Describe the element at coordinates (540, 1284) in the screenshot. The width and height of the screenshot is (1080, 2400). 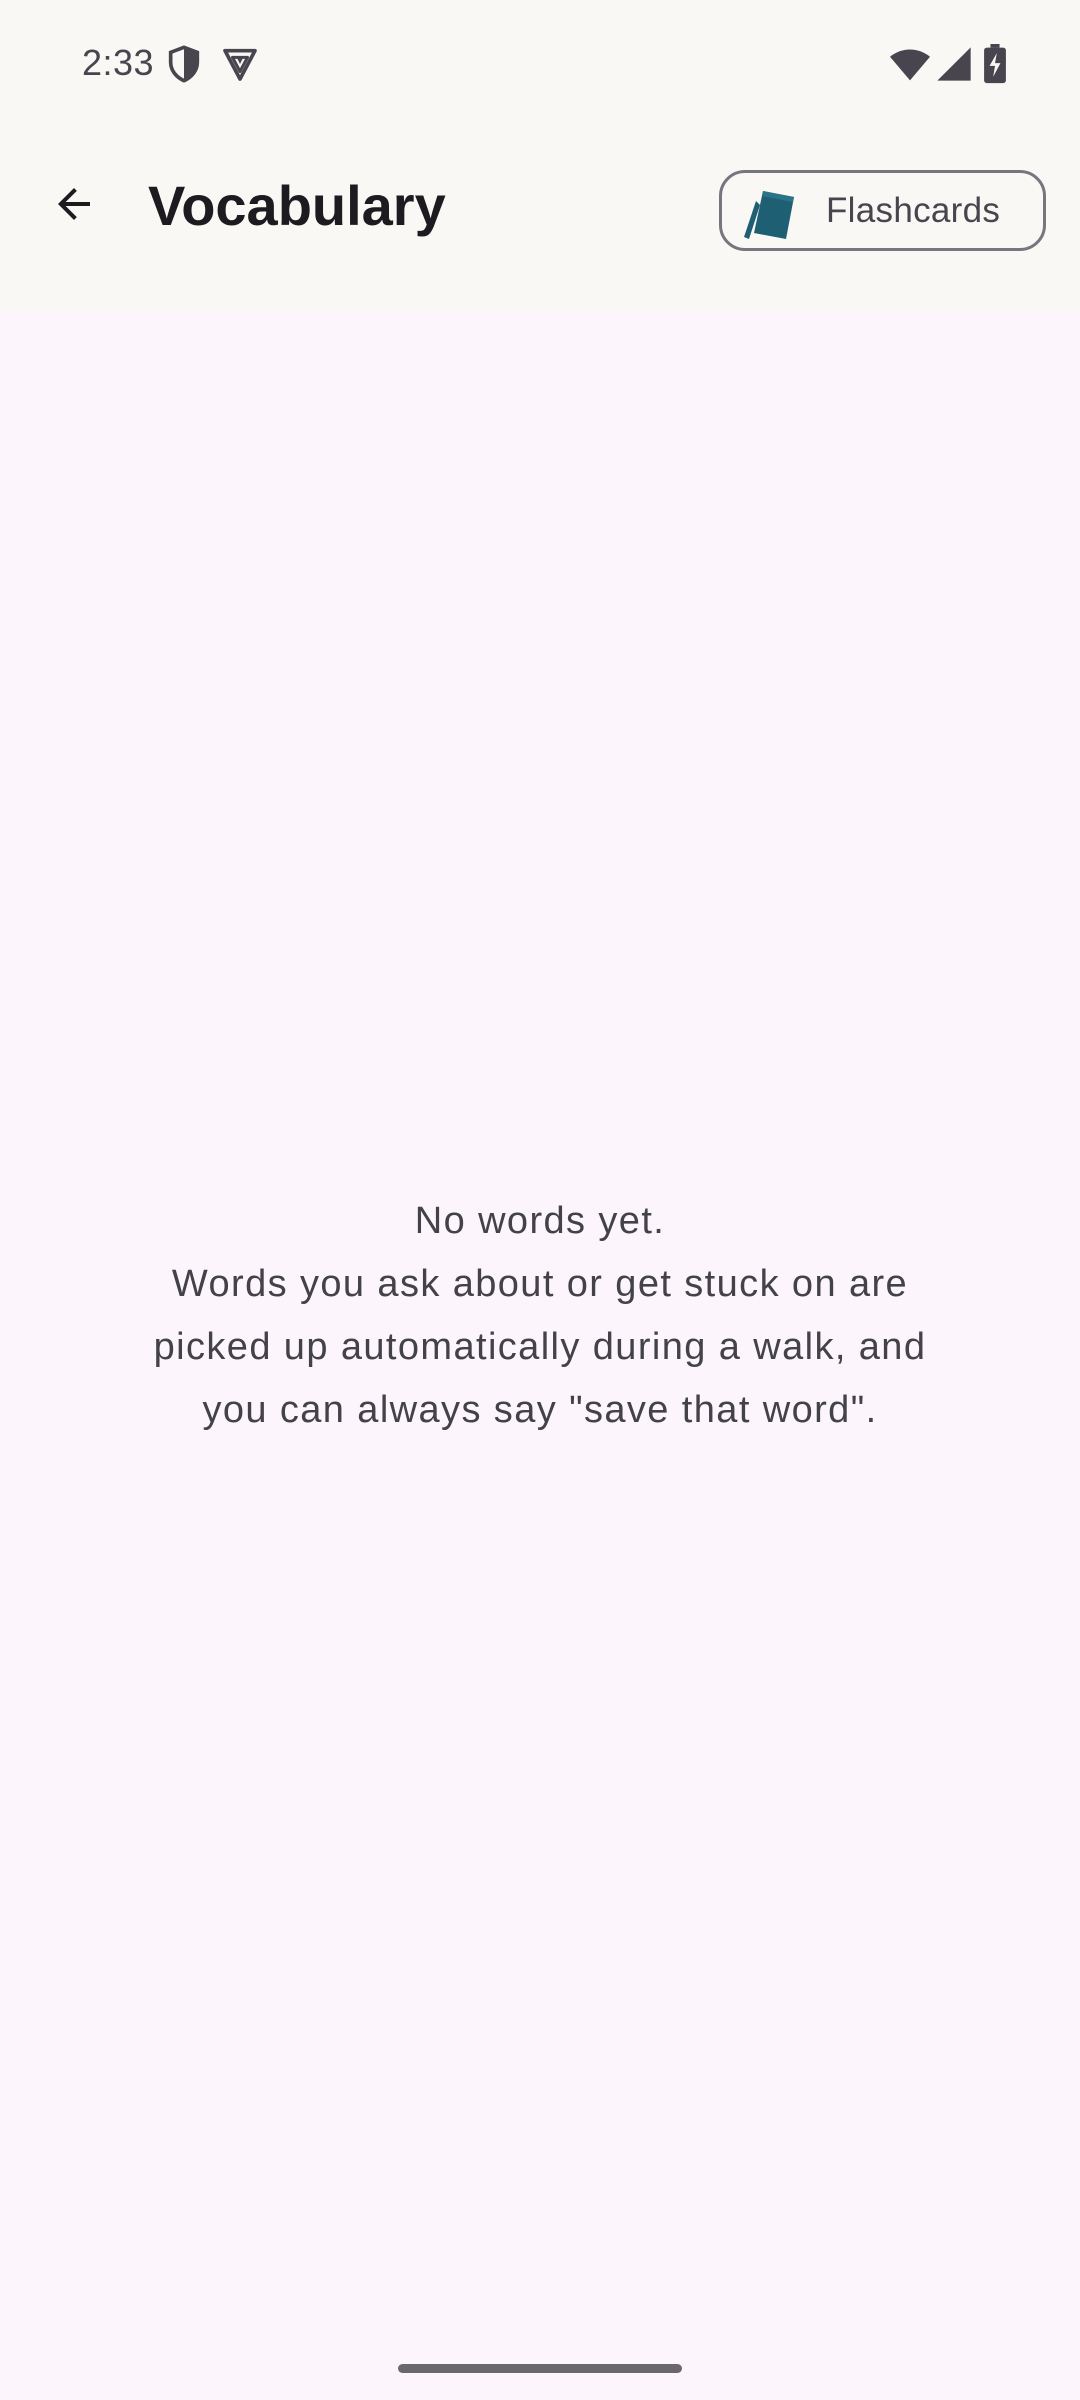
I see `empty-state-line: Words you ask about or get stuck on are` at that location.